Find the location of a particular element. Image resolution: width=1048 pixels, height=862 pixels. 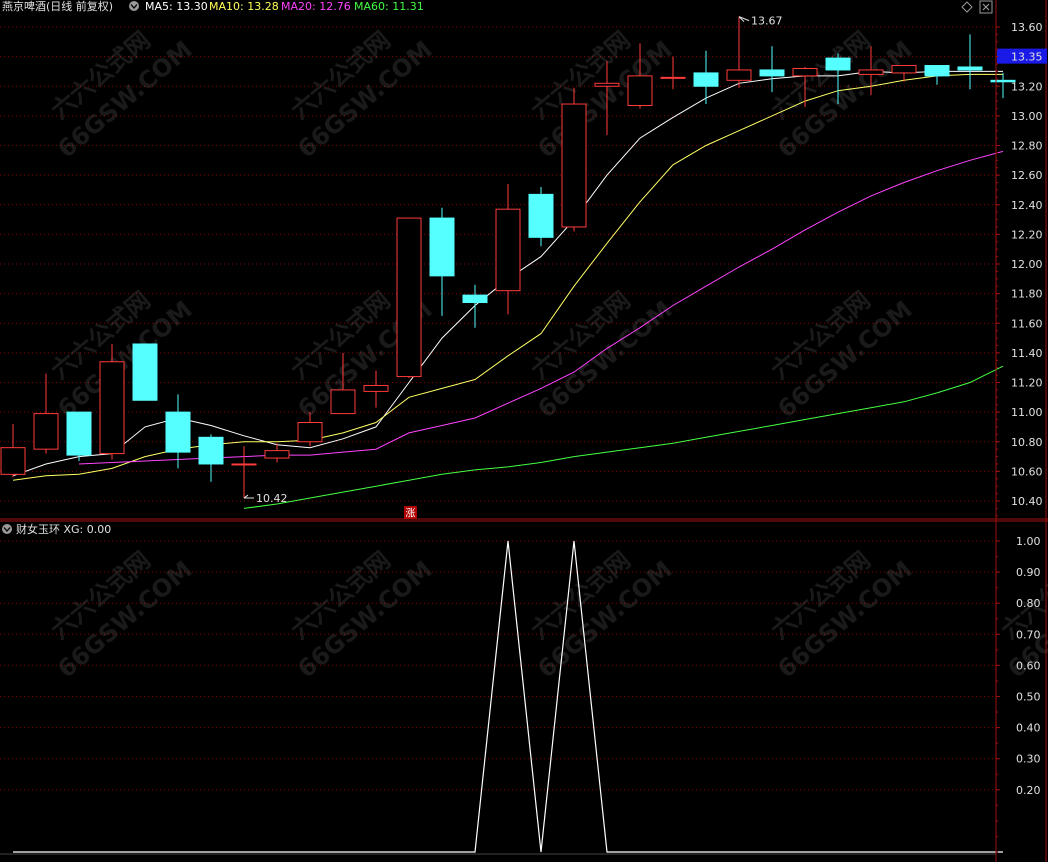

y-tick-label: 0.90 is located at coordinates (1028, 572).